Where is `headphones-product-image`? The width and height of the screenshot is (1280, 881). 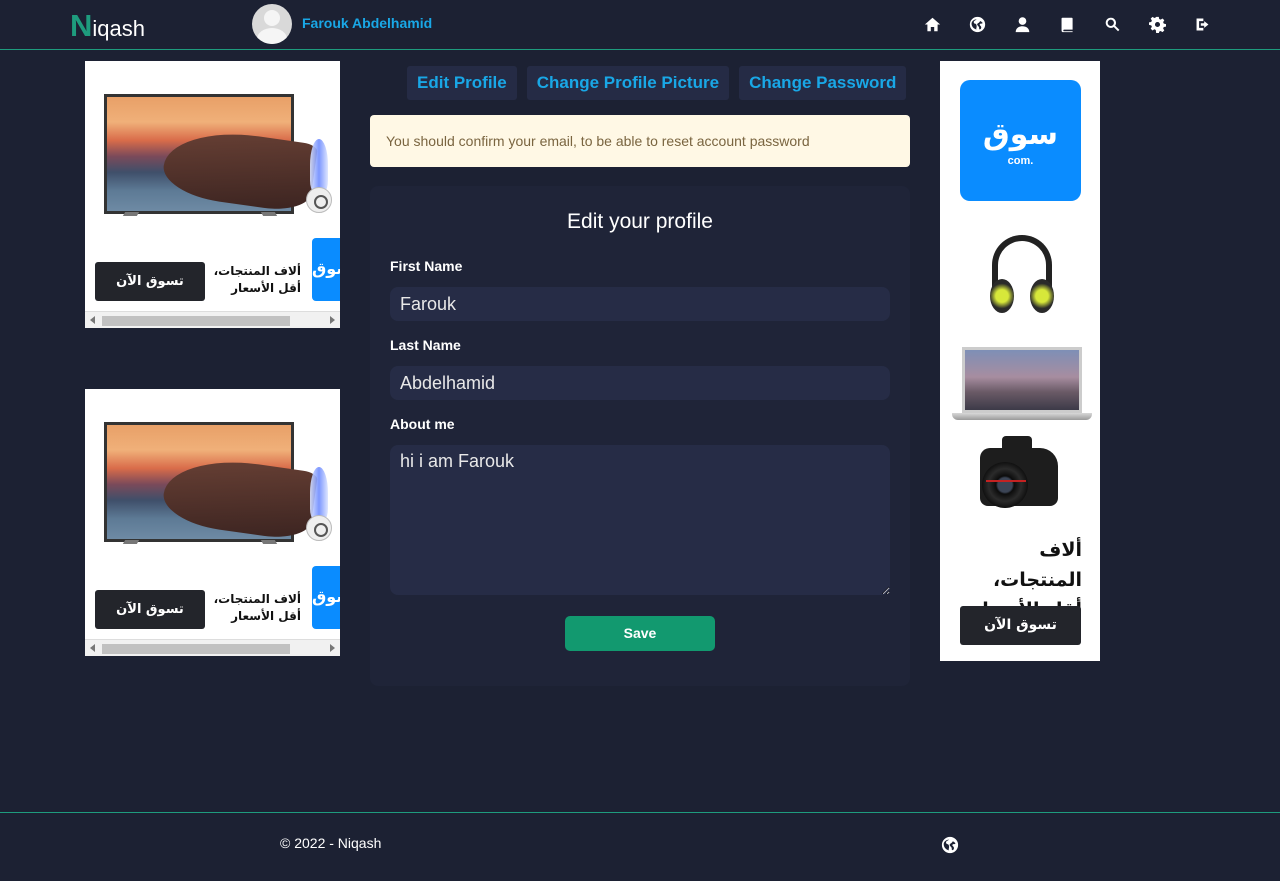
headphones-product-image is located at coordinates (1022, 282).